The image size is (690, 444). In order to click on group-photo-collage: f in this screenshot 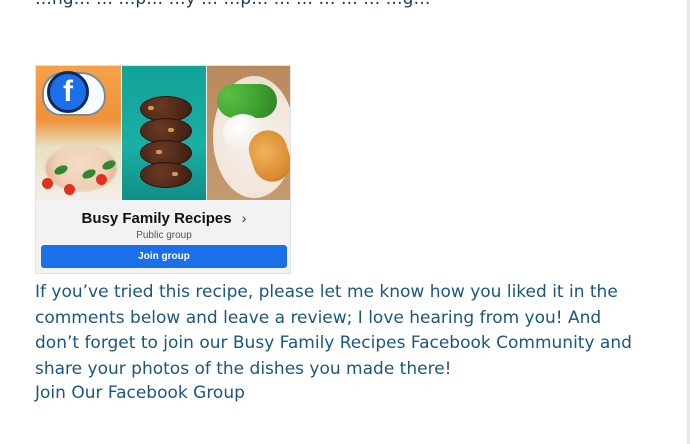, I will do `click(163, 133)`.